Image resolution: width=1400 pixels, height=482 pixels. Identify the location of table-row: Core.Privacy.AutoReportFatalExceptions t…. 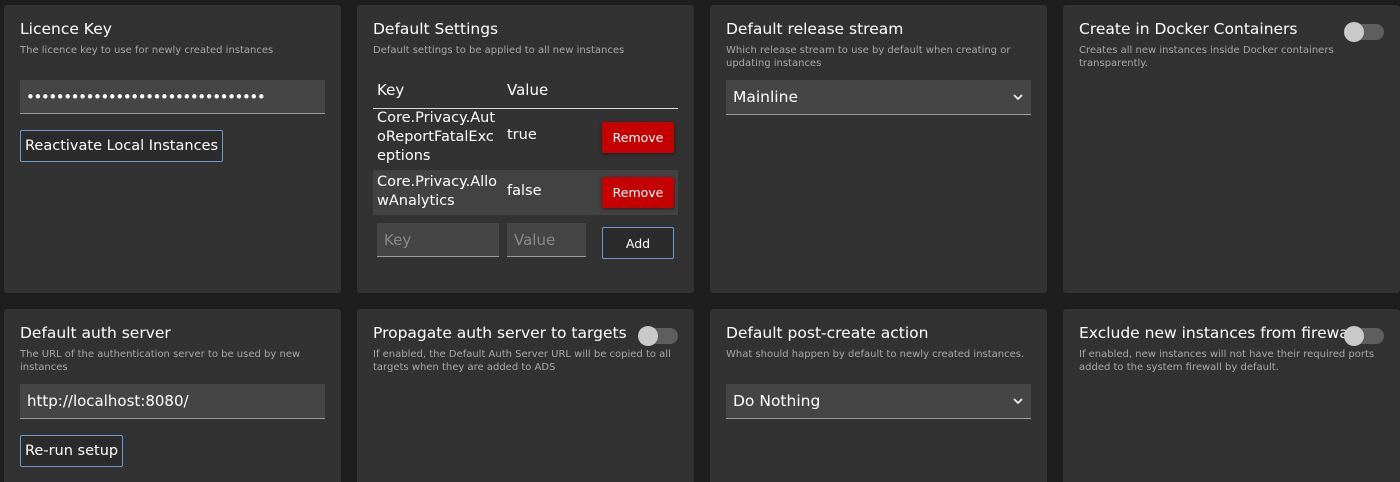
(525, 139).